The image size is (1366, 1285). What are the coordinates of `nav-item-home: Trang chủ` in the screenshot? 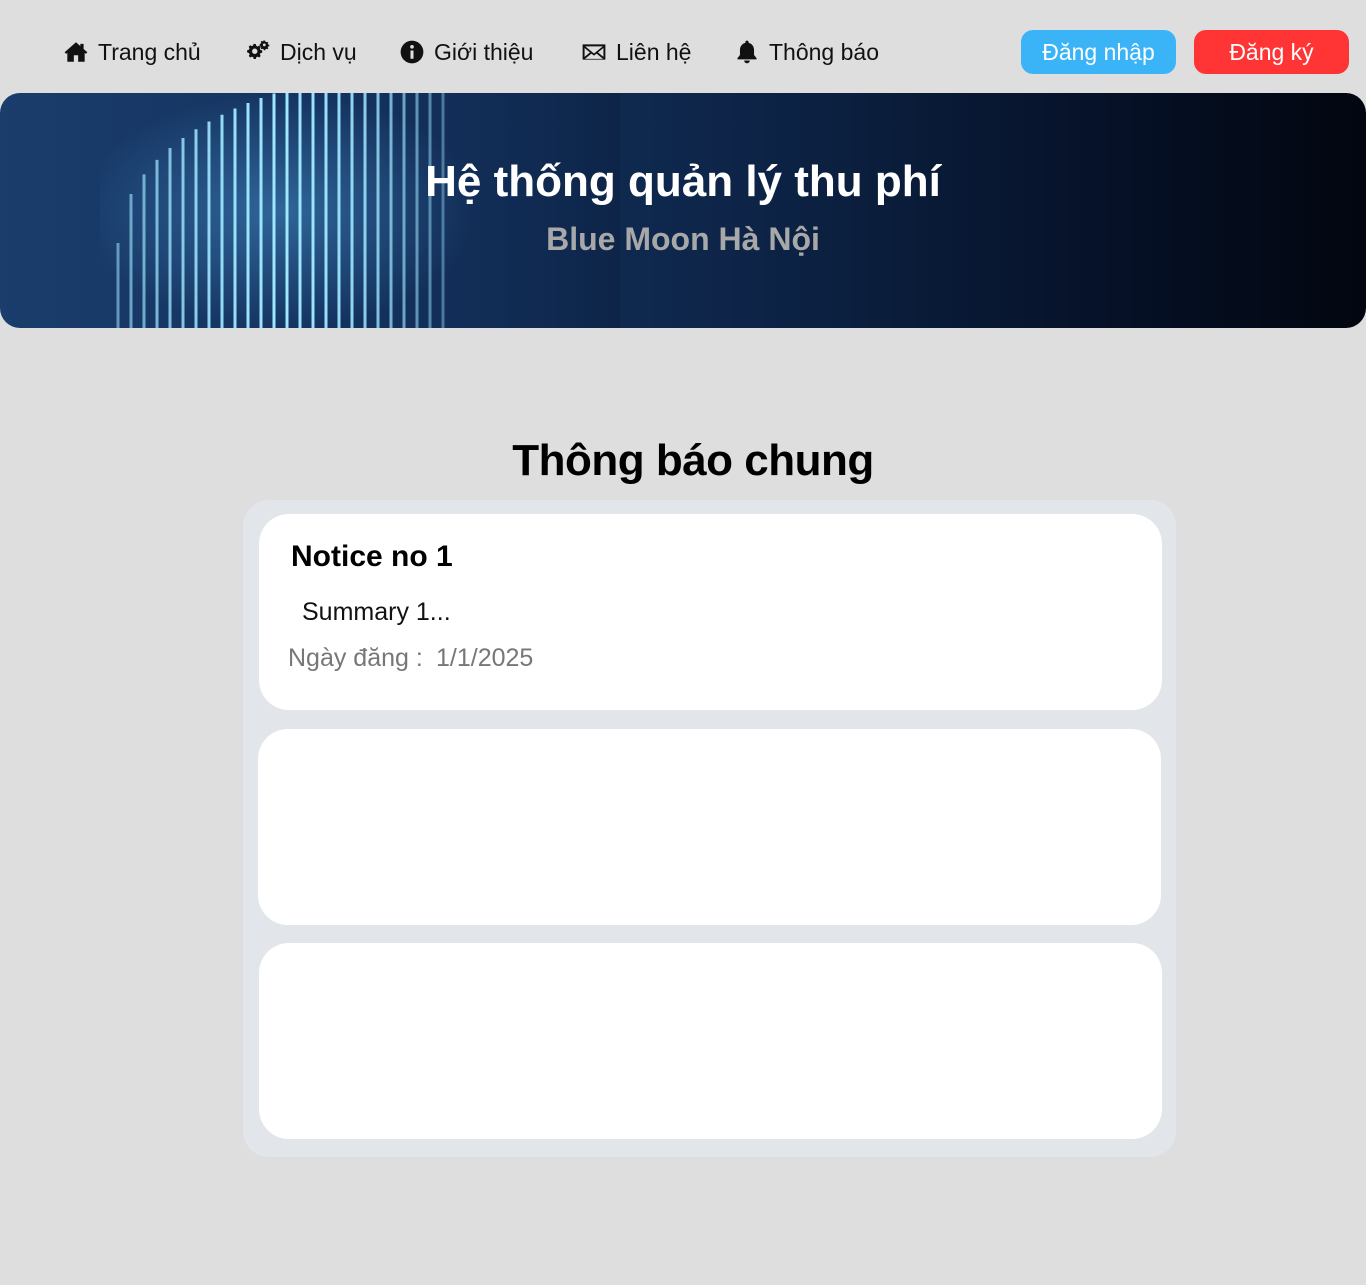 It's located at (131, 52).